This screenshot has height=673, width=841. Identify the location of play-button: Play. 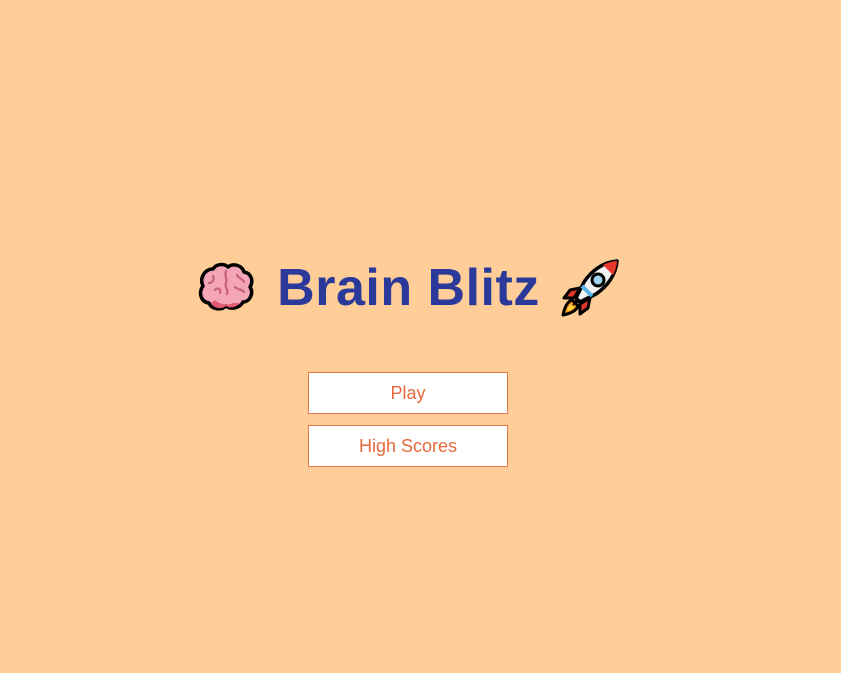
(408, 393).